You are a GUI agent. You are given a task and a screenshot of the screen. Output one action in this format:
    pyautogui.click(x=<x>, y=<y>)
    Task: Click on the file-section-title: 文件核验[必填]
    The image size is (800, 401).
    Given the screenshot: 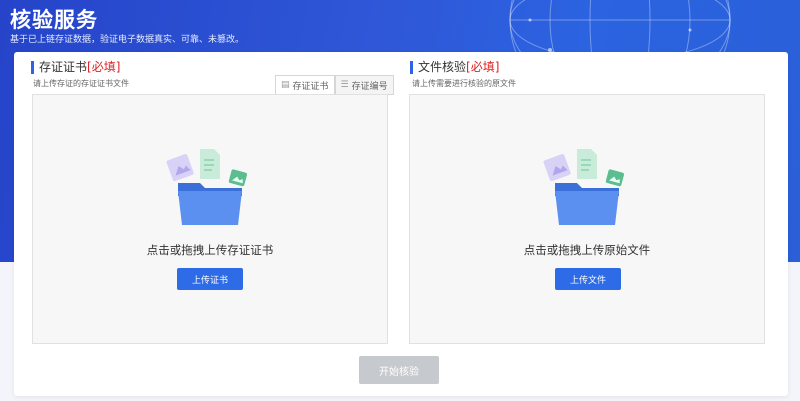 What is the action you would take?
    pyautogui.click(x=454, y=67)
    